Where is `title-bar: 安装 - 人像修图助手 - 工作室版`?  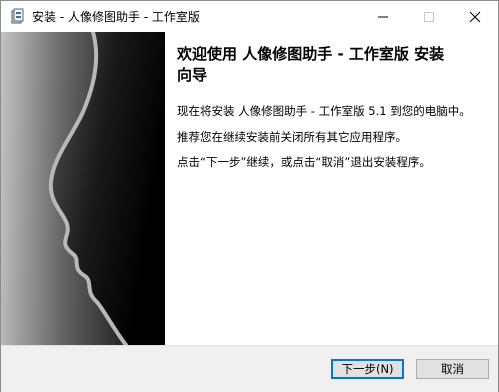
title-bar: 安装 - 人像修图助手 - 工作室版 is located at coordinates (249, 16).